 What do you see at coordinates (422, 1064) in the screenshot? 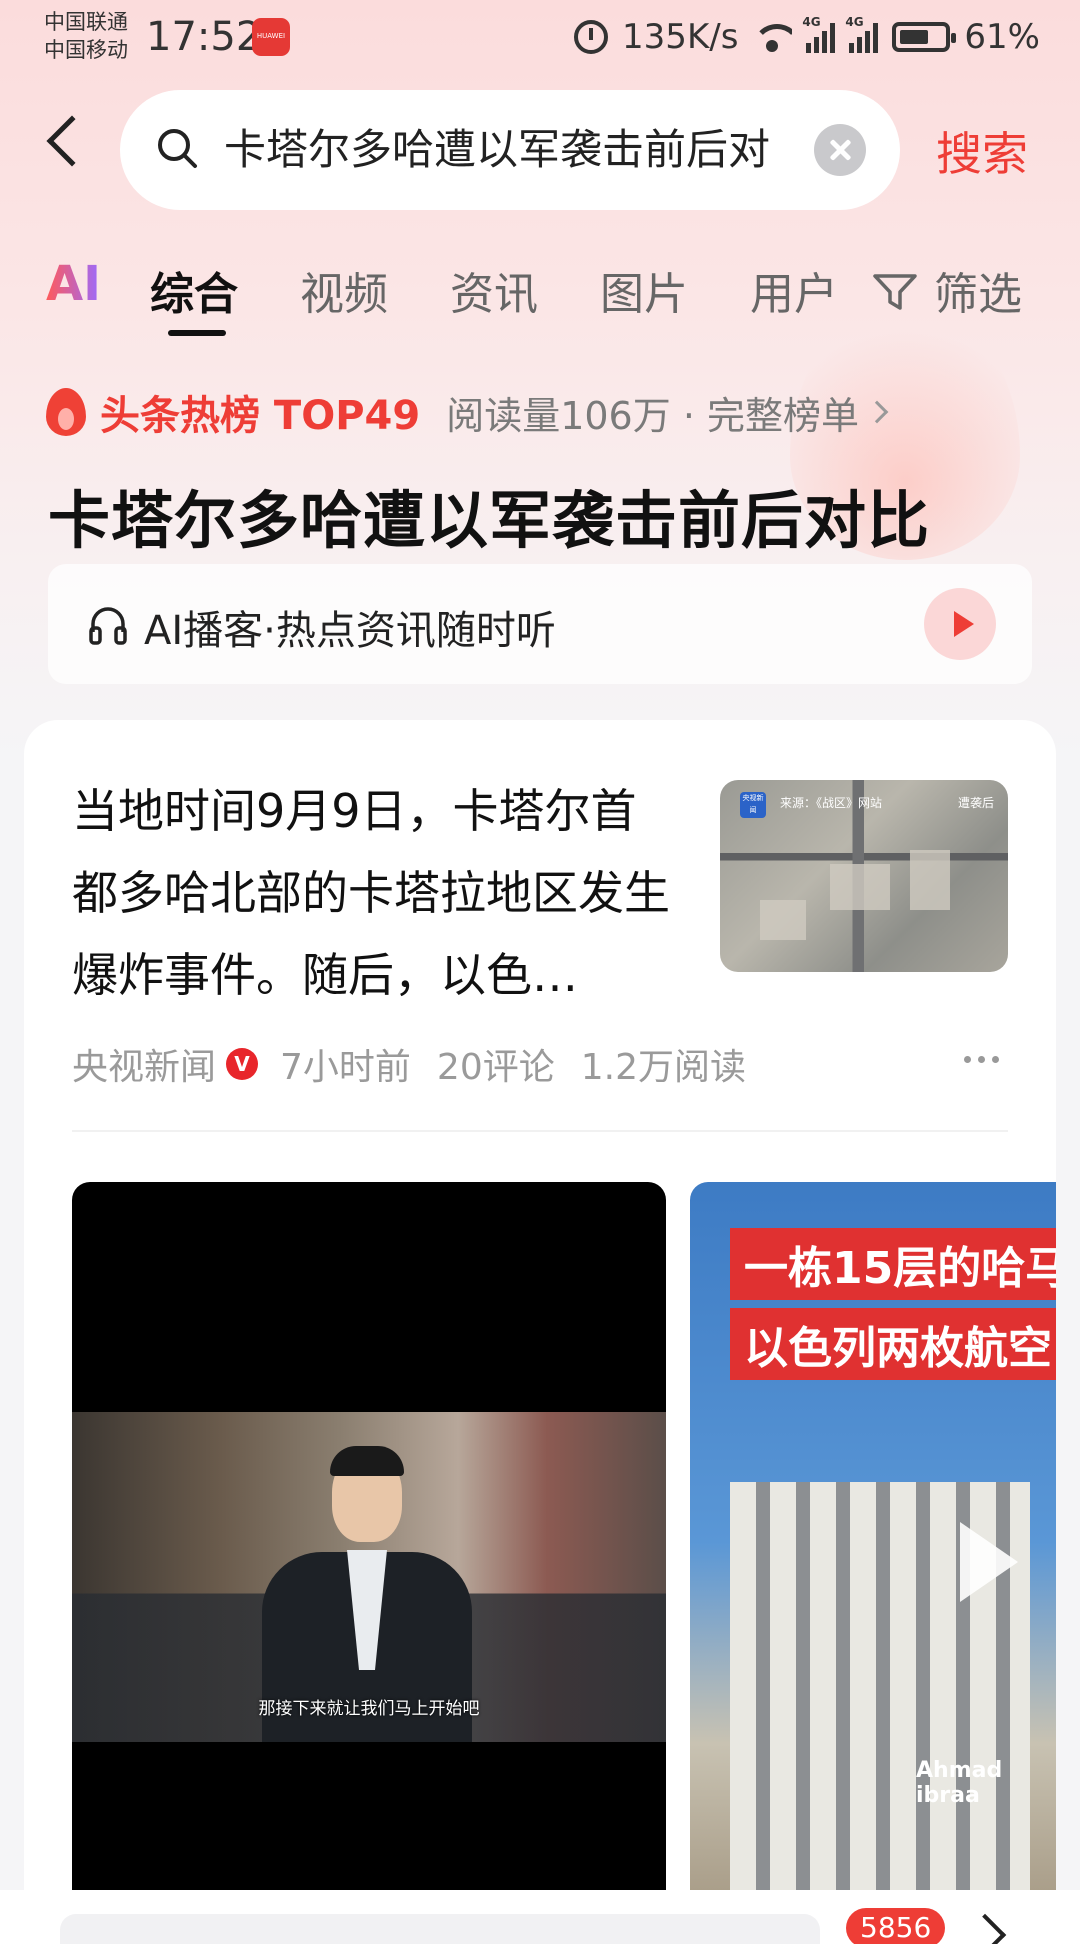
I see `article-meta: 央视新闻 V 7小时前 20评论 1.2万阅读` at bounding box center [422, 1064].